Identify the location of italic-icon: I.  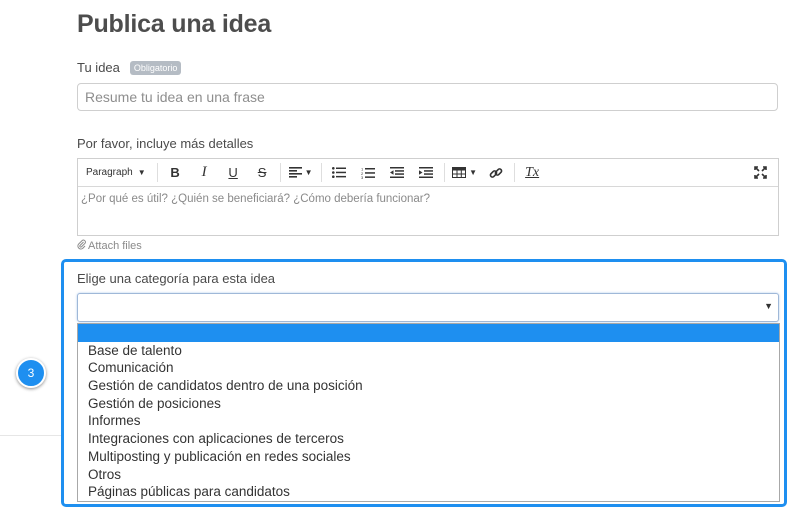
(204, 172).